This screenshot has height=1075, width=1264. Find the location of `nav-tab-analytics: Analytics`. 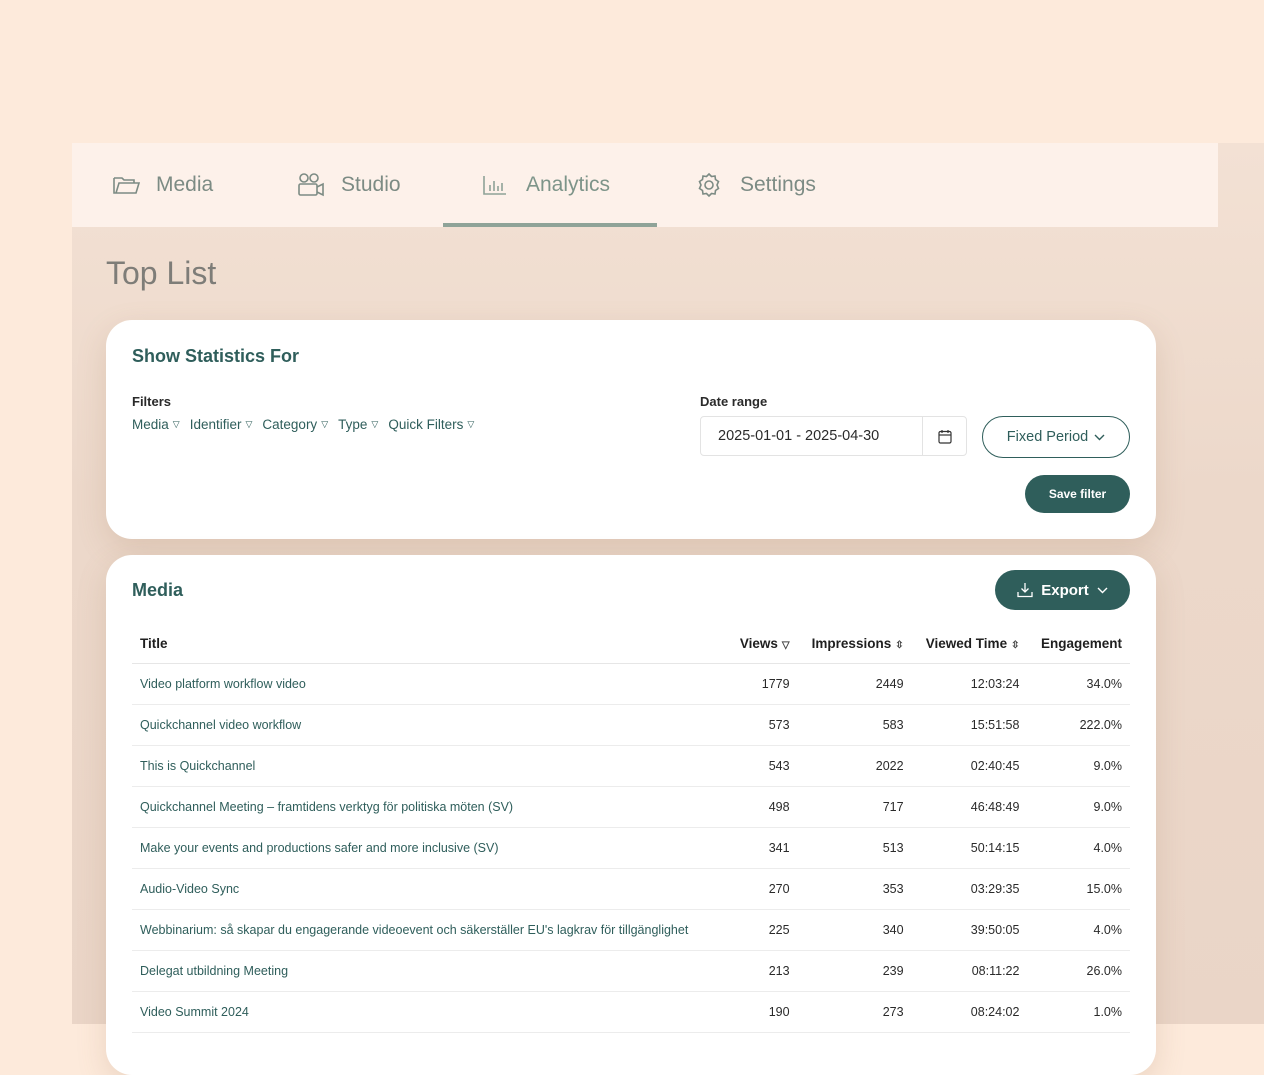

nav-tab-analytics: Analytics is located at coordinates (546, 185).